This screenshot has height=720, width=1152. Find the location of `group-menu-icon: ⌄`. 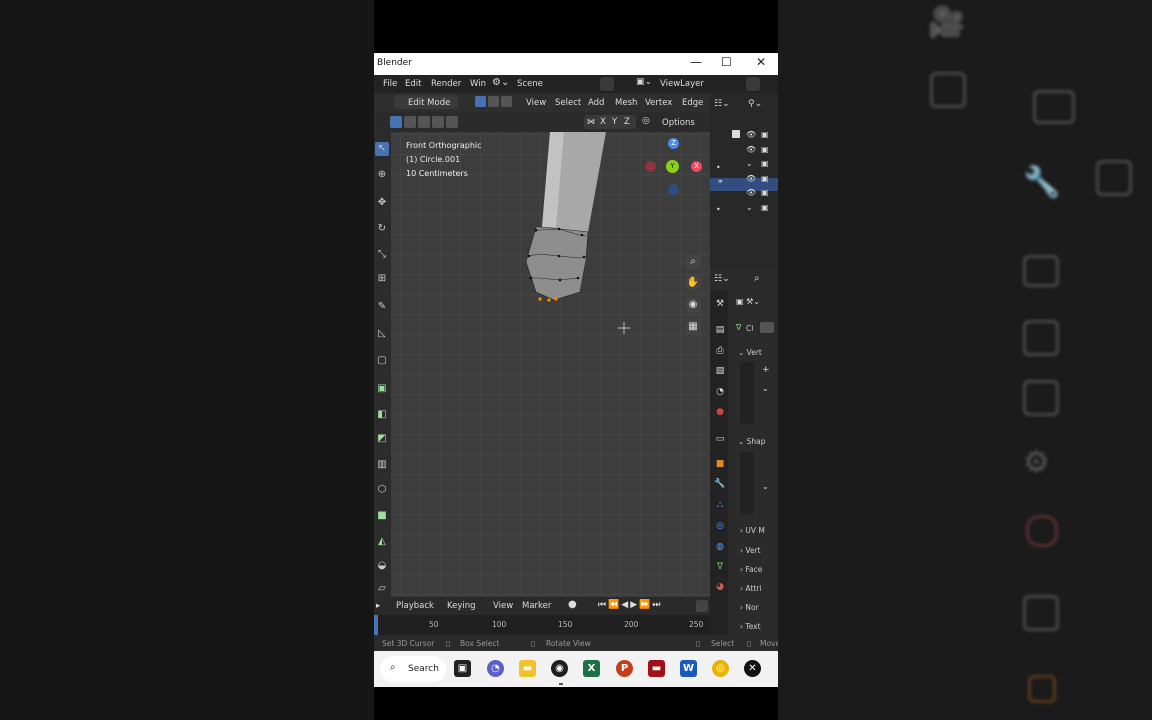

group-menu-icon: ⌄ is located at coordinates (765, 388).